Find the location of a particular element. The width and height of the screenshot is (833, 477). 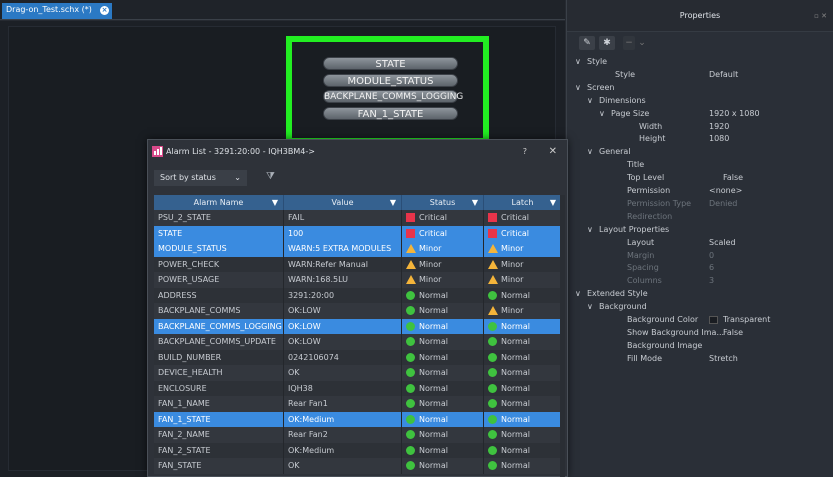

alarm-value-cell: 100 is located at coordinates (343, 233).